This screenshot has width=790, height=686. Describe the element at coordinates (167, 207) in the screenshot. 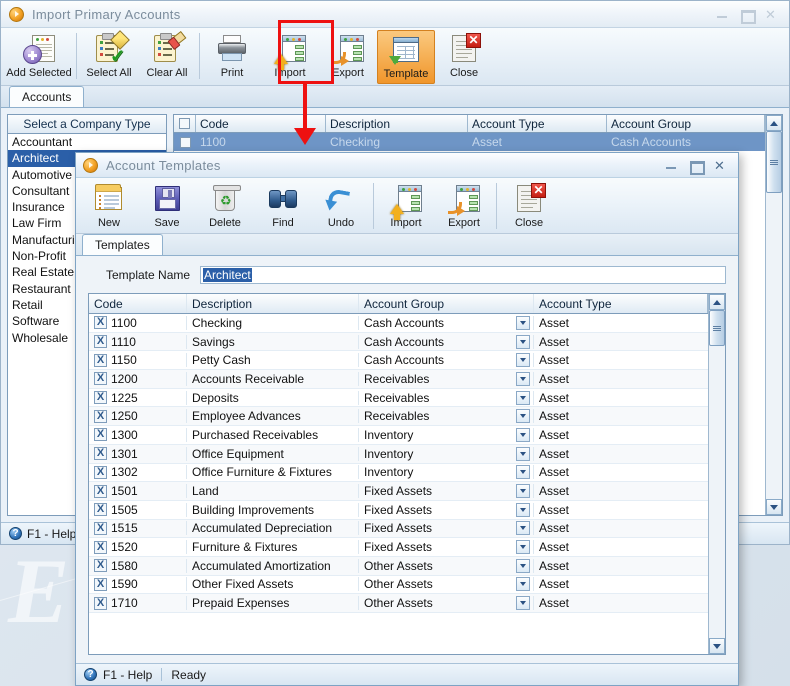

I see `dialog-button-save: Save` at that location.